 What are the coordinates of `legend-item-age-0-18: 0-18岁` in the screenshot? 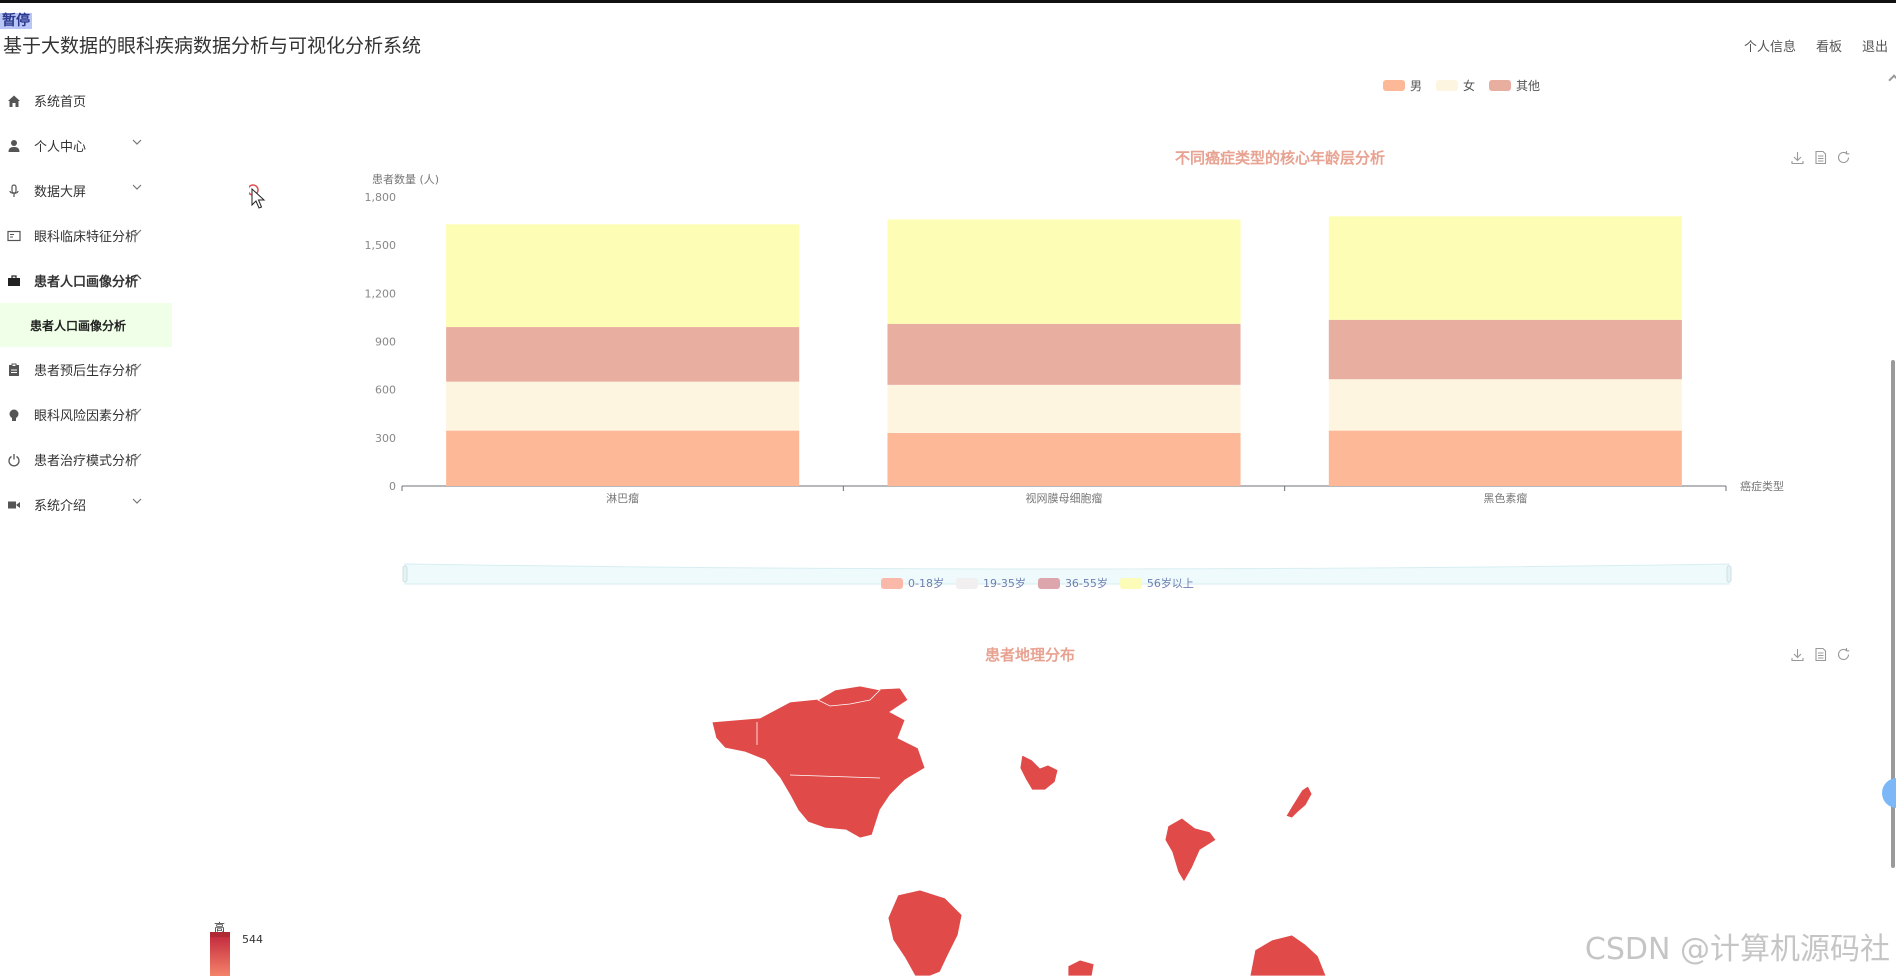 It's located at (912, 583).